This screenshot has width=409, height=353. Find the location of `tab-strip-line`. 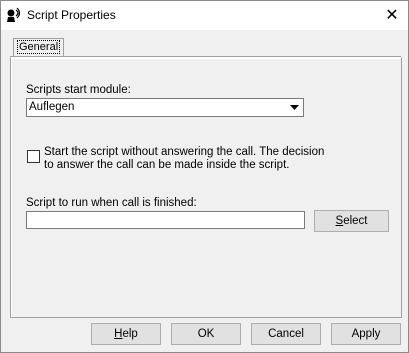

tab-strip-line is located at coordinates (205, 56).